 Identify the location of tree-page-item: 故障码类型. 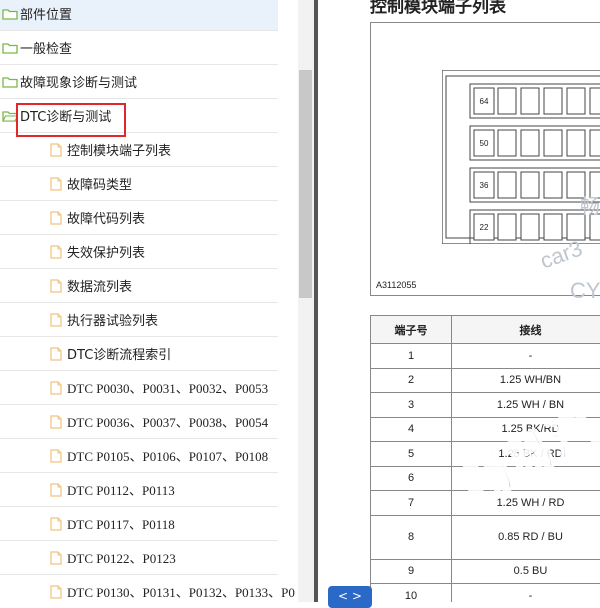
(139, 184).